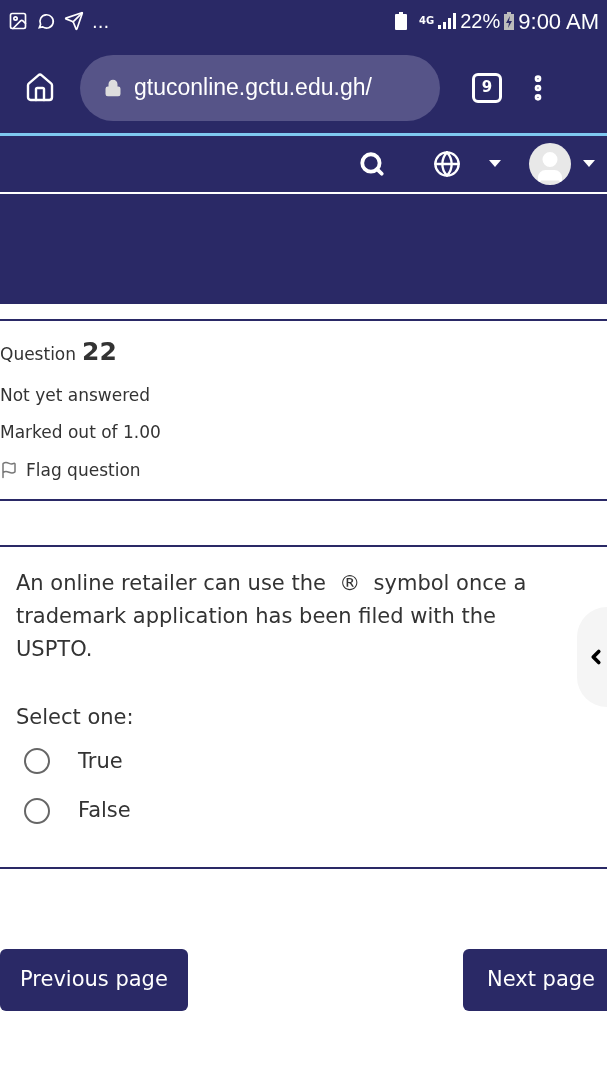  Describe the element at coordinates (427, 21) in the screenshot. I see `network-type: 4G` at that location.